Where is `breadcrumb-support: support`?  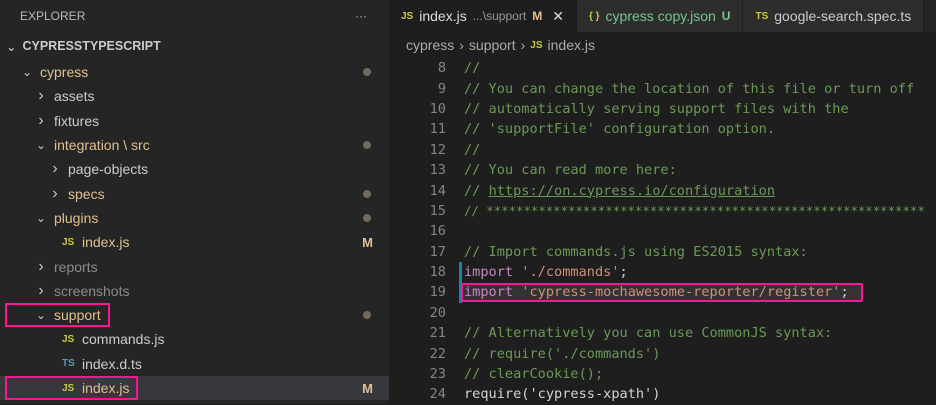 breadcrumb-support: support is located at coordinates (492, 45).